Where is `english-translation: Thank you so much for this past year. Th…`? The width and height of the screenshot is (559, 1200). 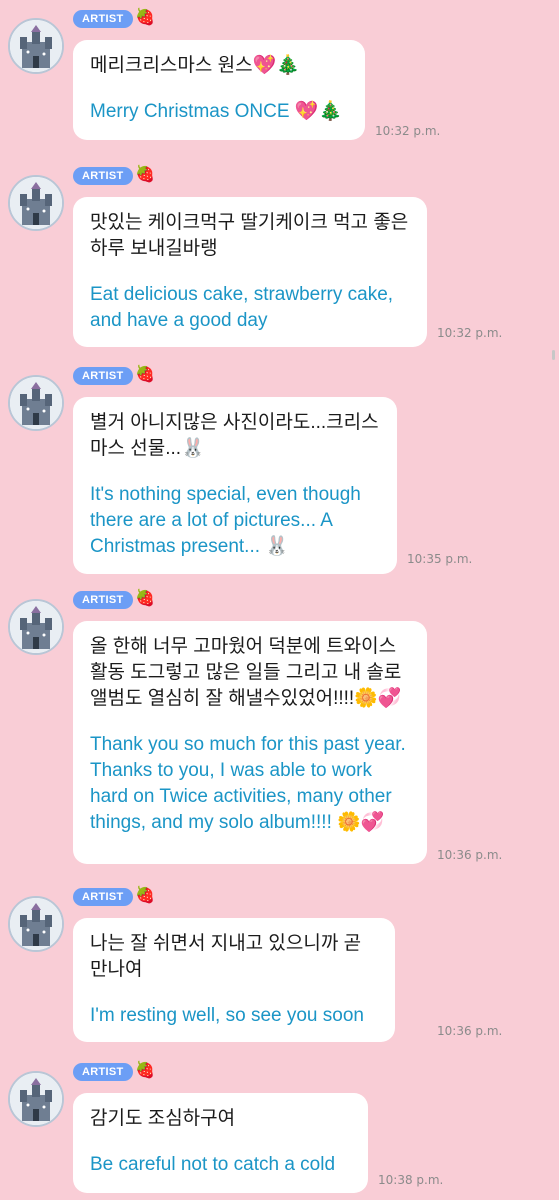 english-translation: Thank you so much for this past year. Th… is located at coordinates (248, 783).